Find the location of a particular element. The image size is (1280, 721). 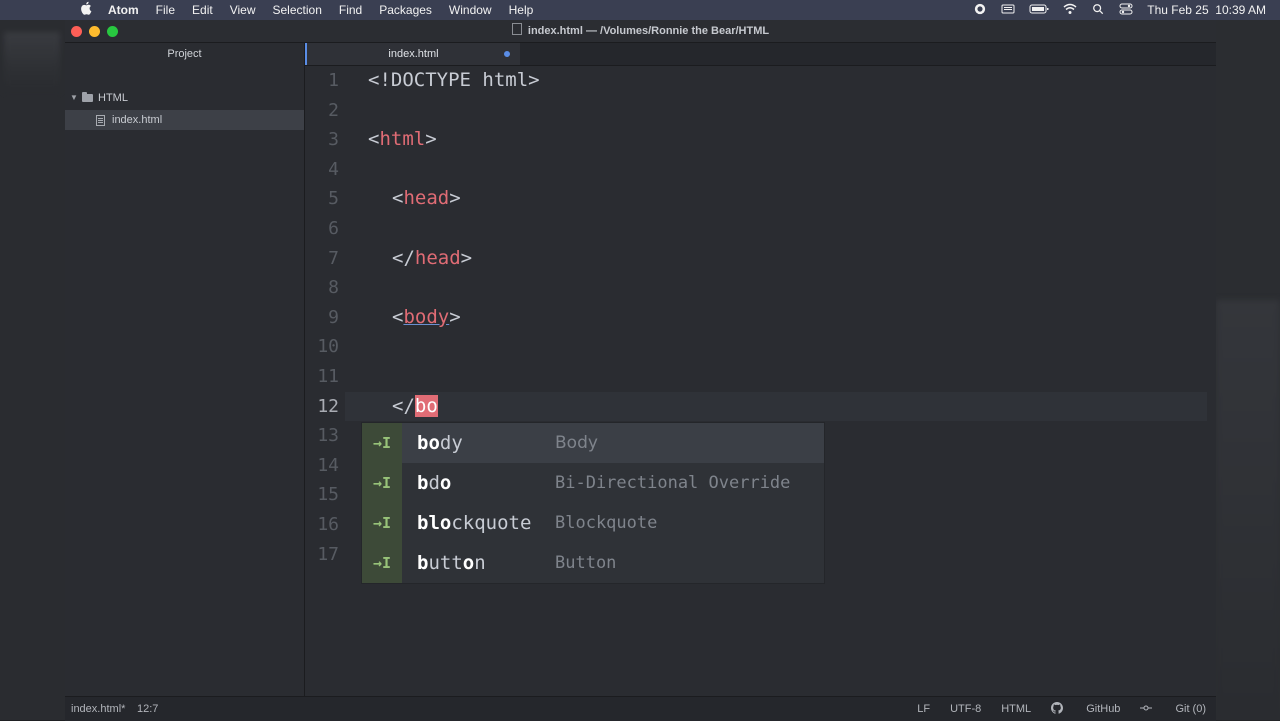

code-line-head-open: <head> is located at coordinates (426, 199).